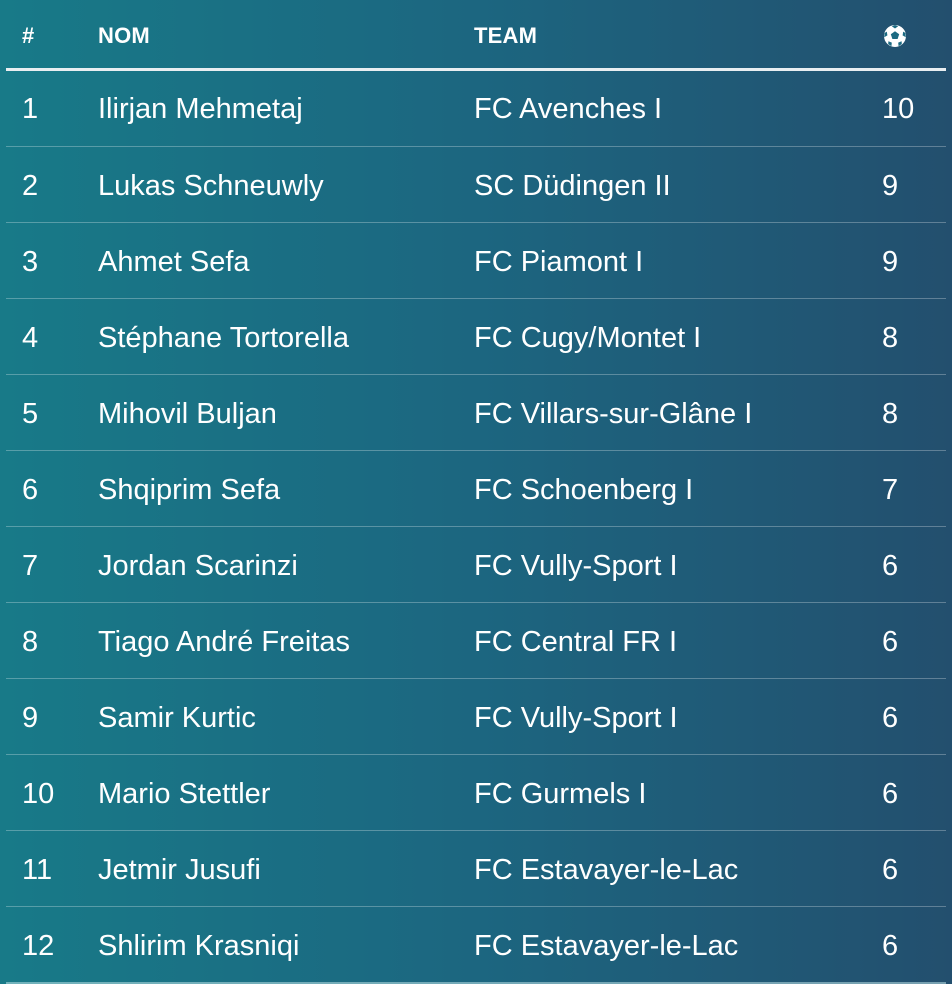 The height and width of the screenshot is (984, 952). Describe the element at coordinates (572, 186) in the screenshot. I see `team-cell: SC Düdingen II` at that location.